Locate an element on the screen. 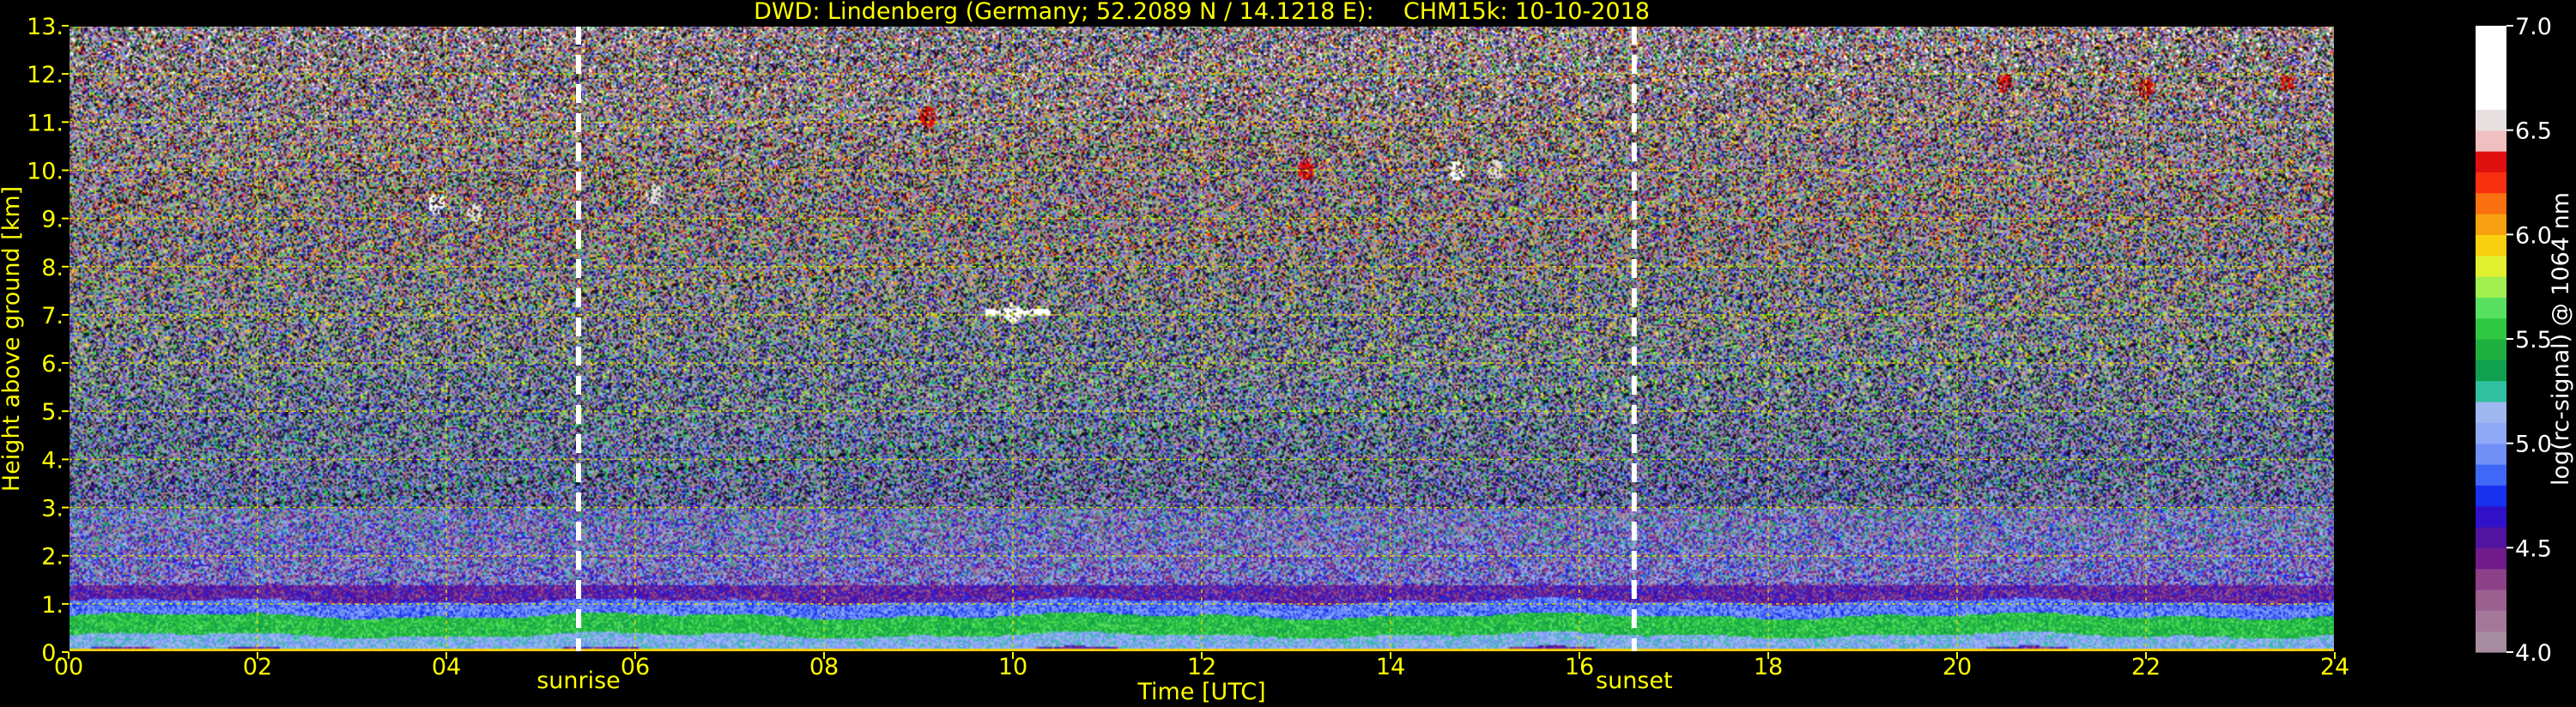 This screenshot has width=2576, height=707. y-tick-label: 12. is located at coordinates (45, 75).